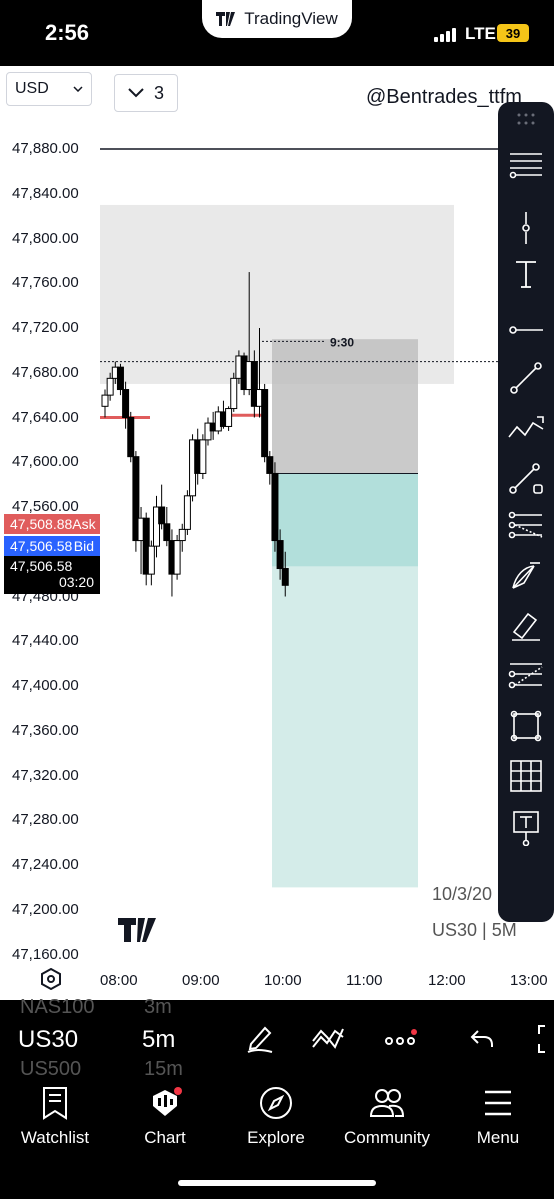 This screenshot has height=1199, width=554. Describe the element at coordinates (45, 417) in the screenshot. I see `price-tick-label: 47,640.00` at that location.